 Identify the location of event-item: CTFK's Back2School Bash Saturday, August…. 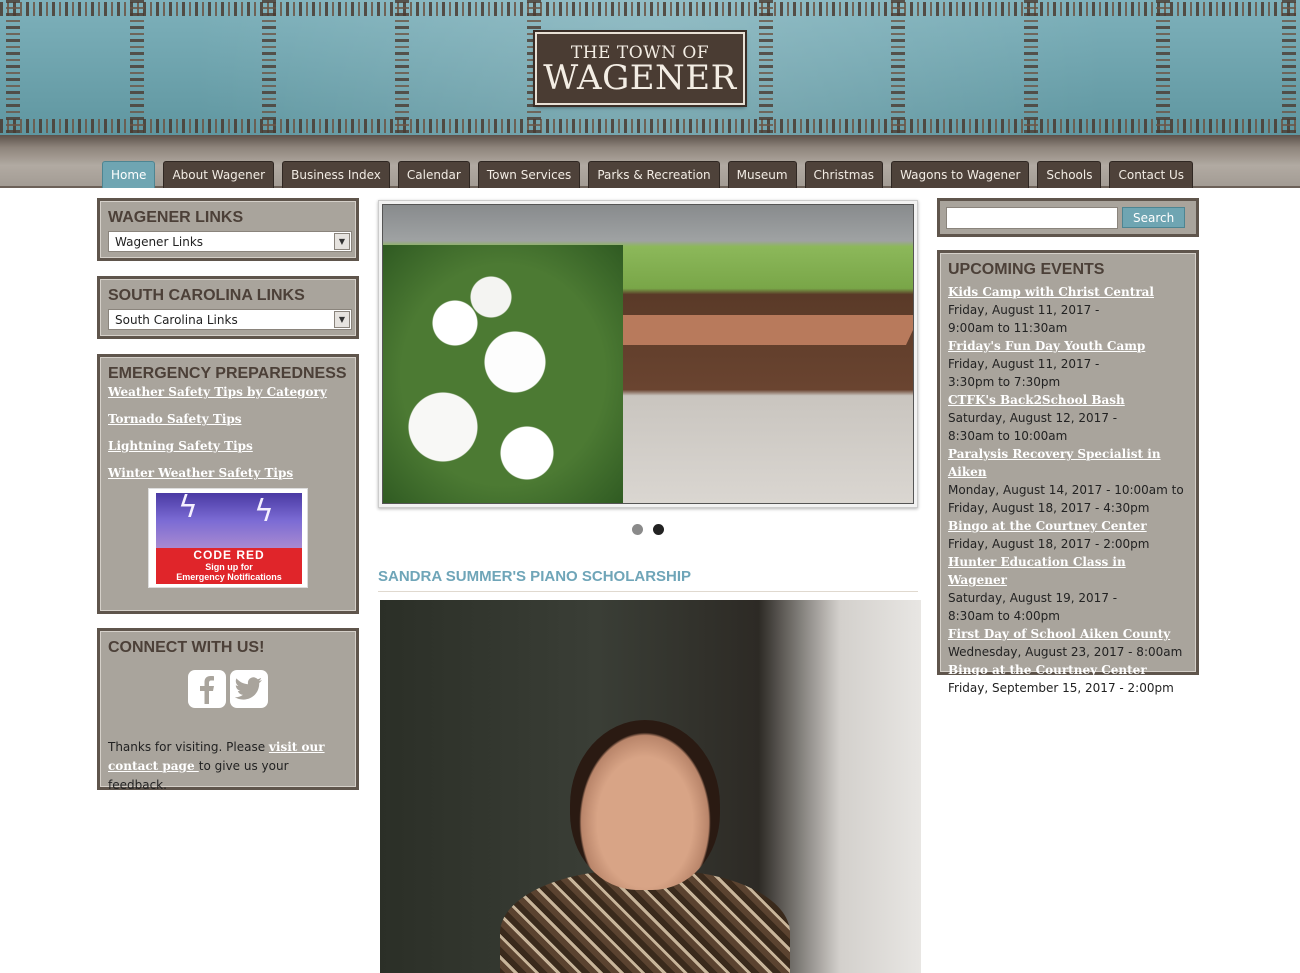
(1068, 418).